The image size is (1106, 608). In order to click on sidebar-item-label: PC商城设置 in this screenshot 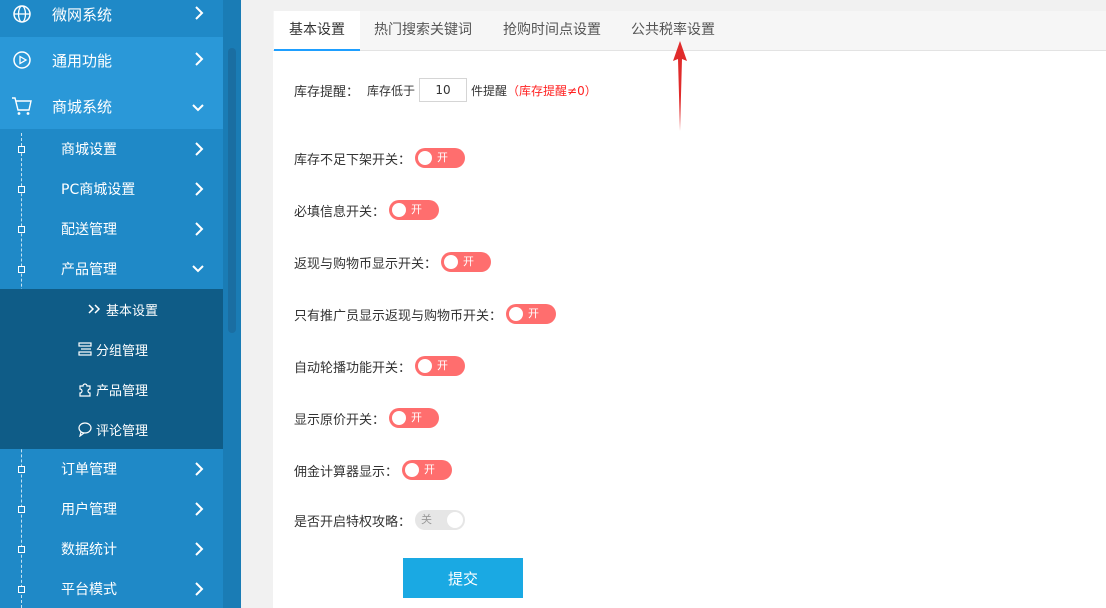, I will do `click(98, 190)`.